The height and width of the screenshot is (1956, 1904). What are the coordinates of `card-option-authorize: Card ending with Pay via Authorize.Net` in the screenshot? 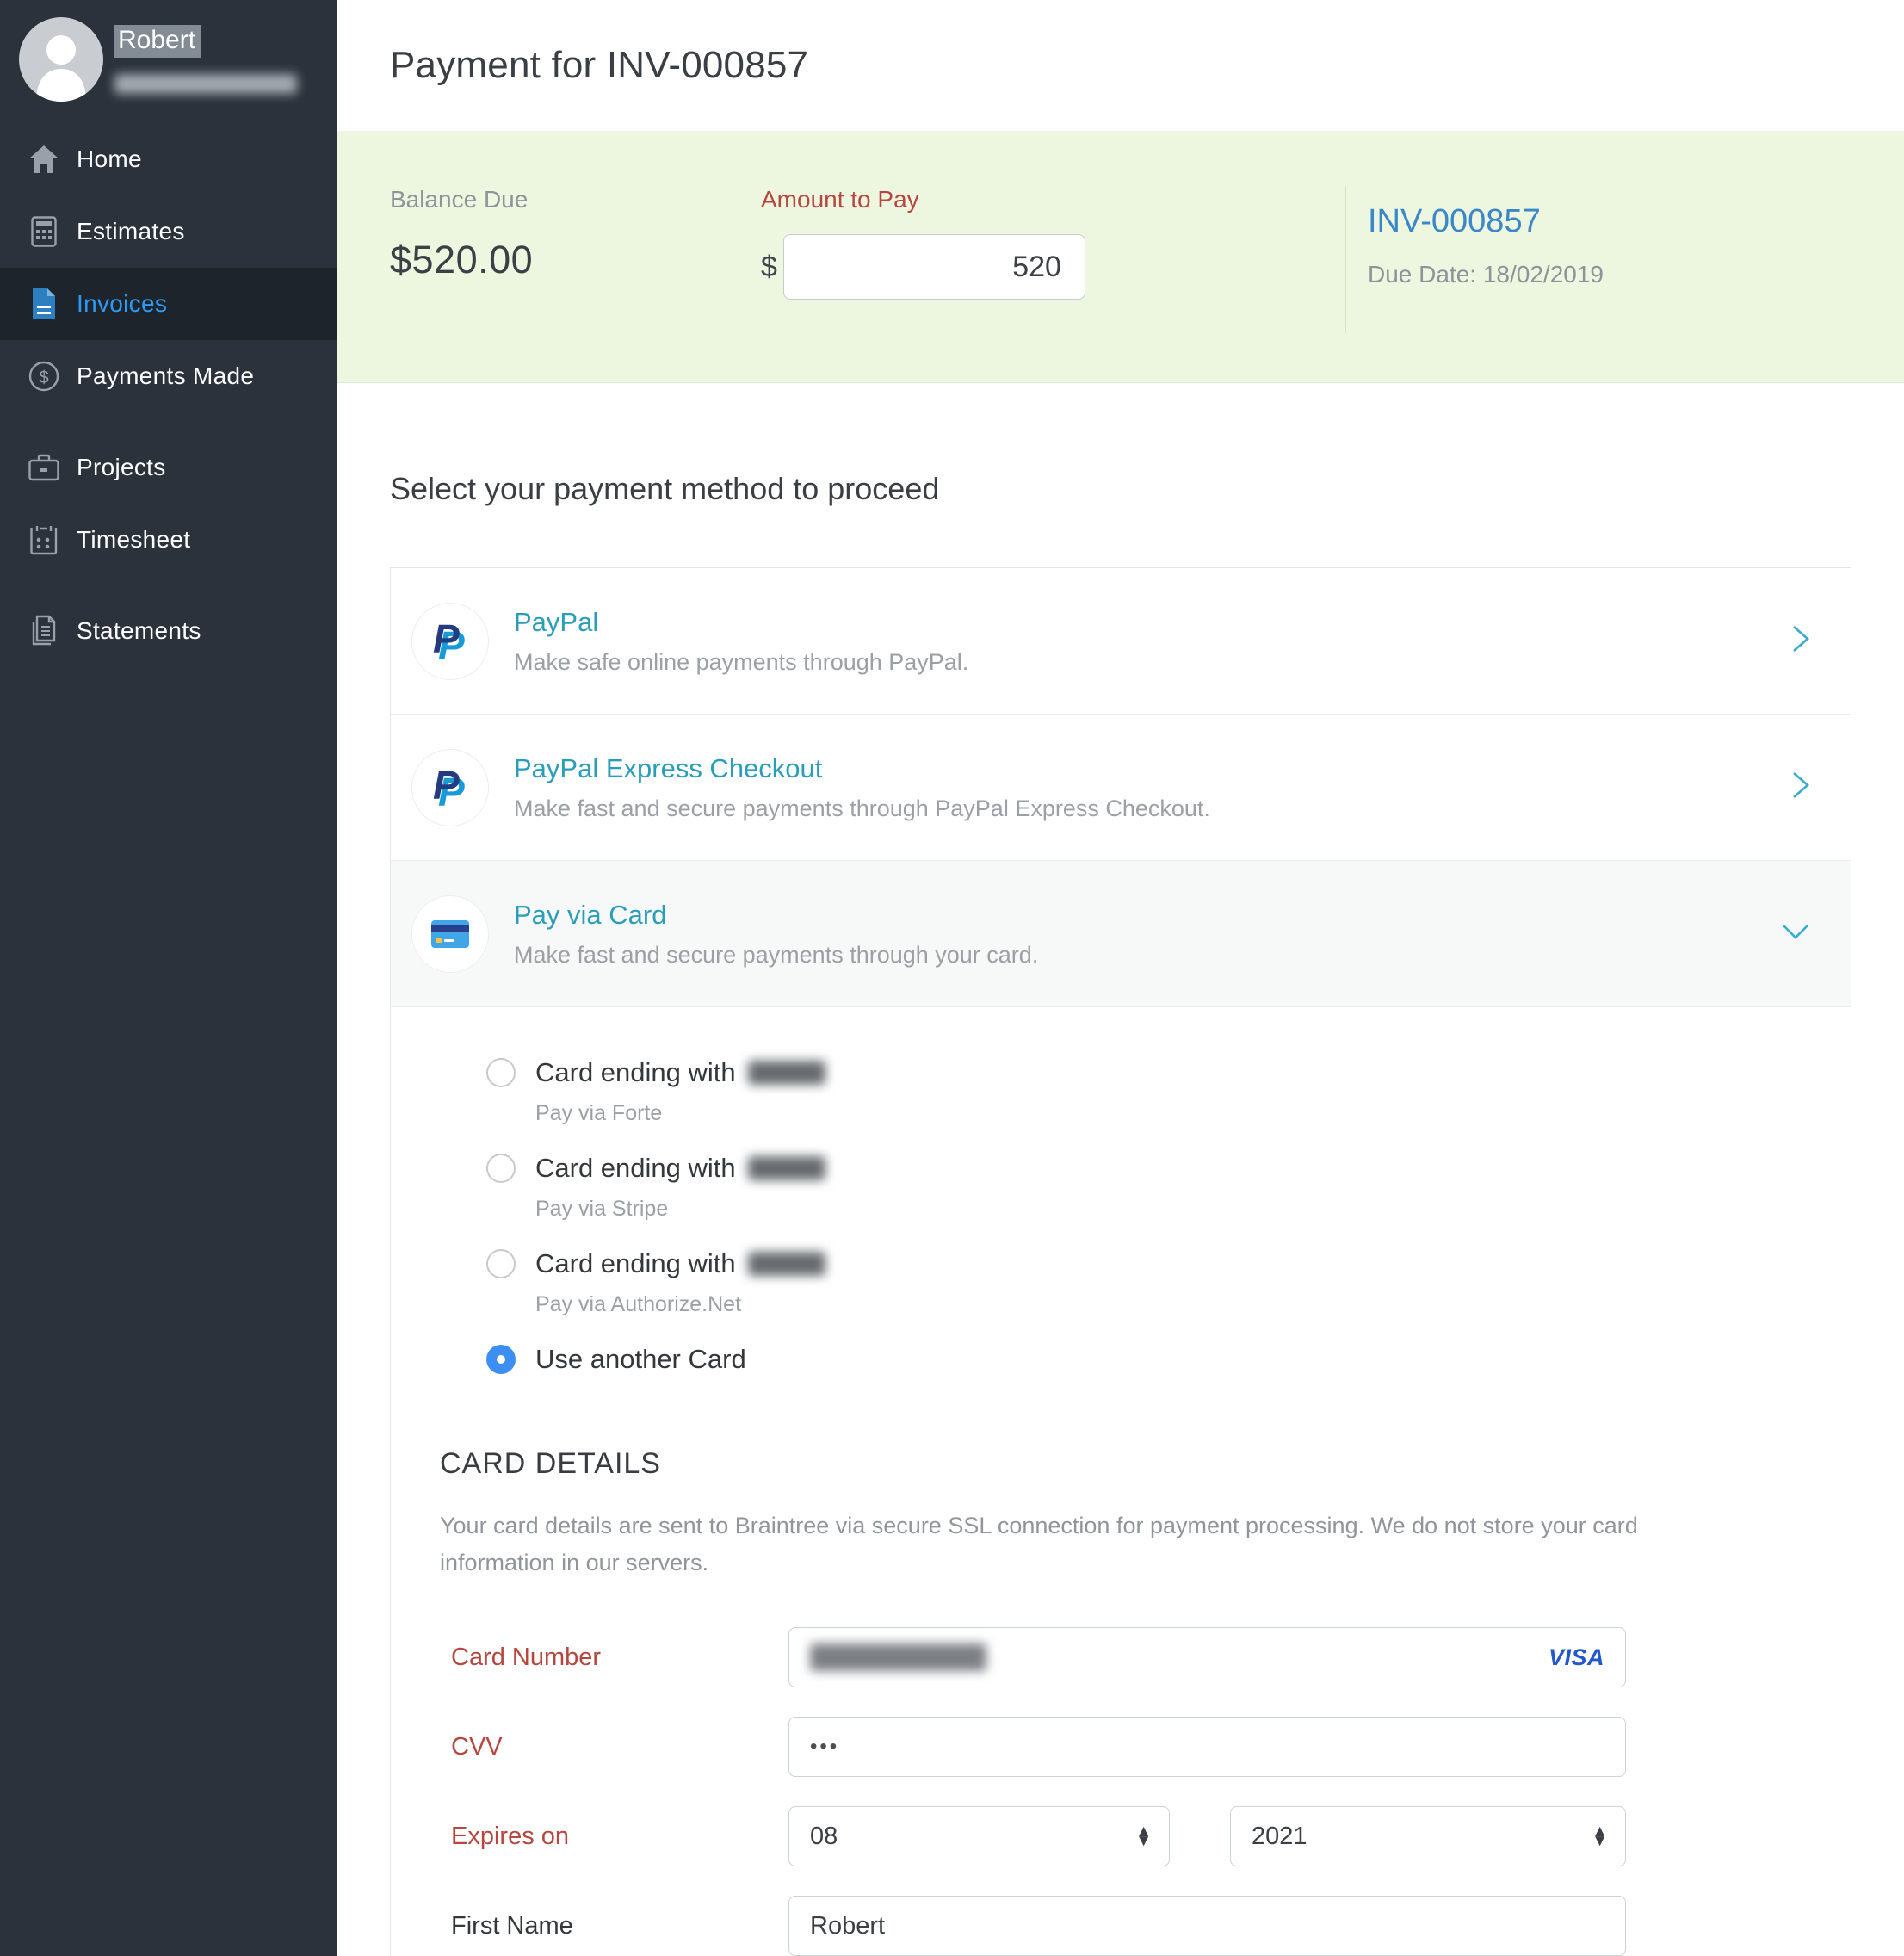 It's located at (1169, 1282).